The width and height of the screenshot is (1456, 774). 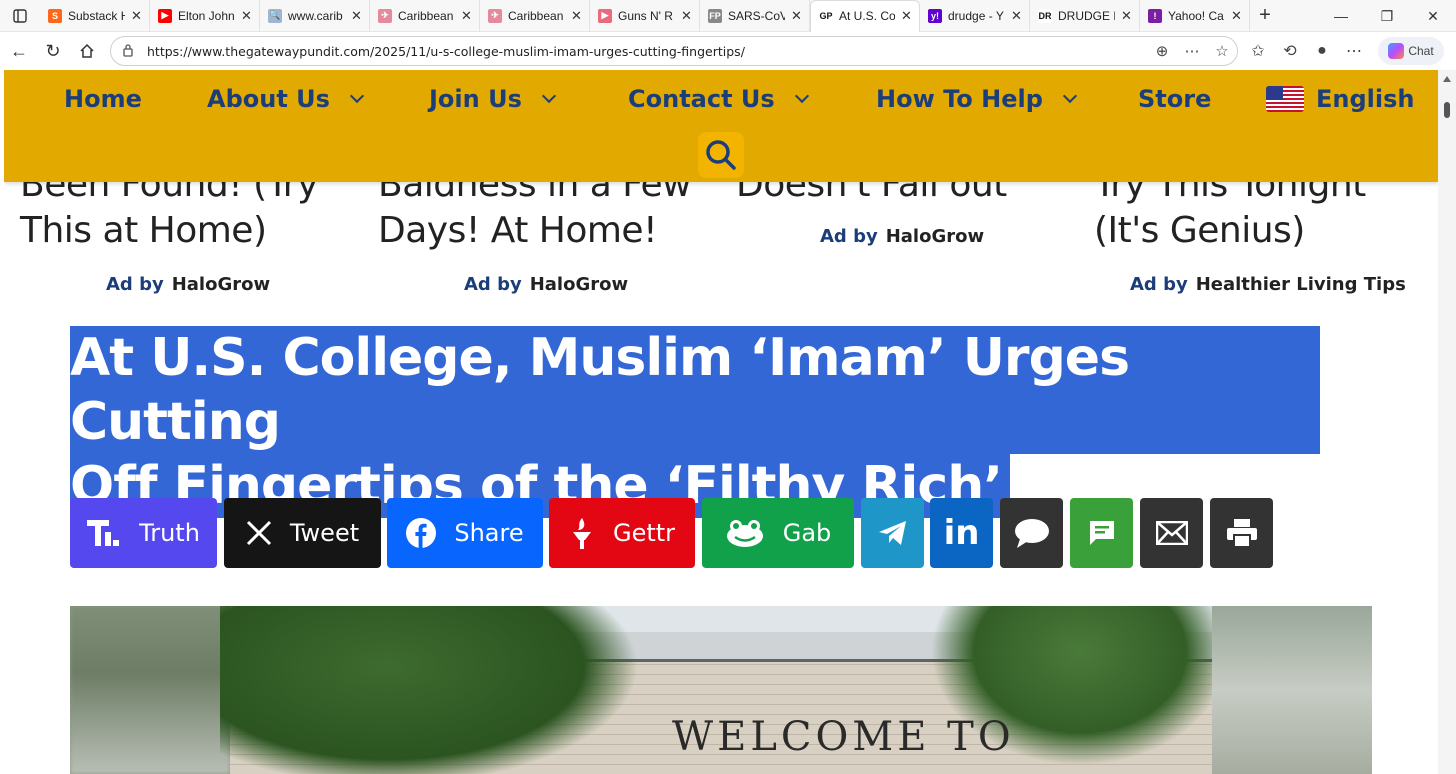 I want to click on nav-store-label: Store, so click(x=1175, y=99).